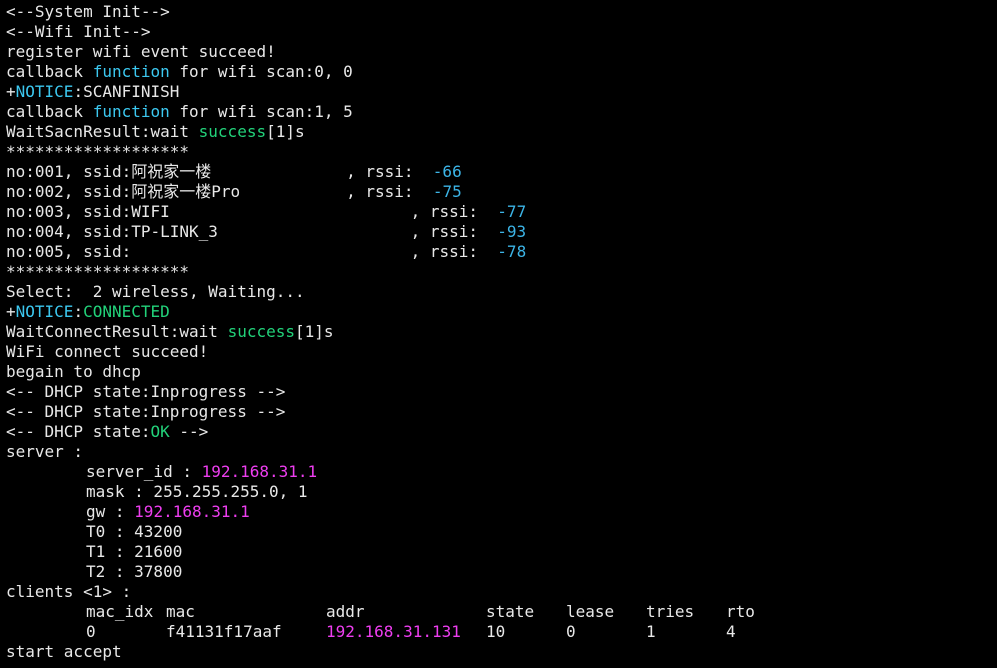 The width and height of the screenshot is (997, 668). What do you see at coordinates (160, 431) in the screenshot?
I see `keyword-ok: OK` at bounding box center [160, 431].